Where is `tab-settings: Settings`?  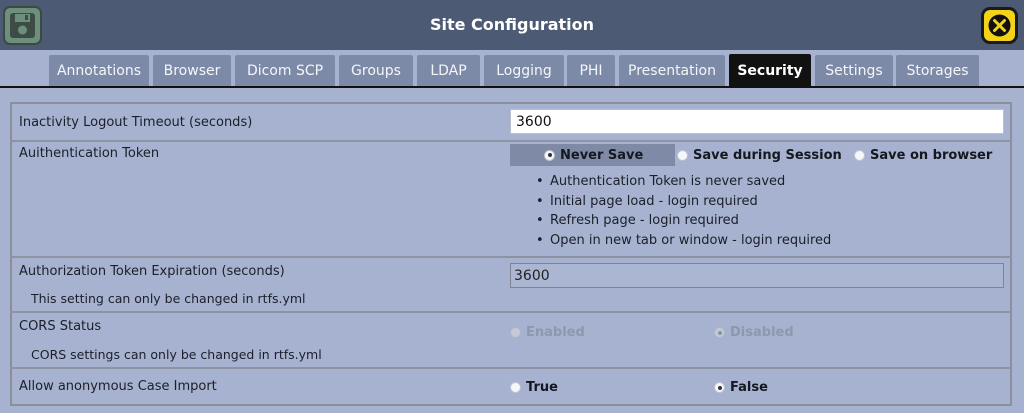 tab-settings: Settings is located at coordinates (854, 71).